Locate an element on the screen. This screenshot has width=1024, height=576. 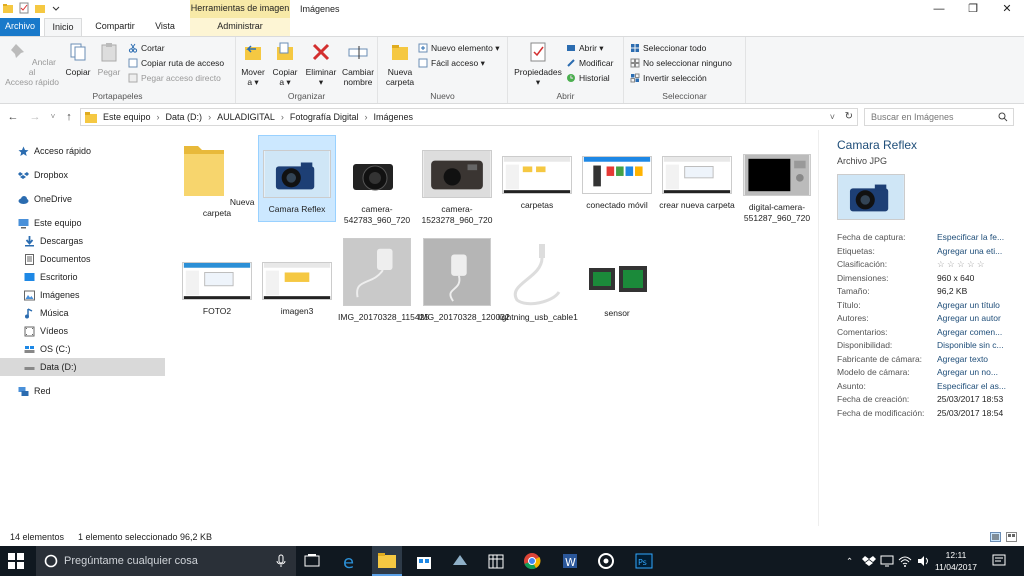
rename-button: Cambiar nombre is located at coordinates (358, 64).